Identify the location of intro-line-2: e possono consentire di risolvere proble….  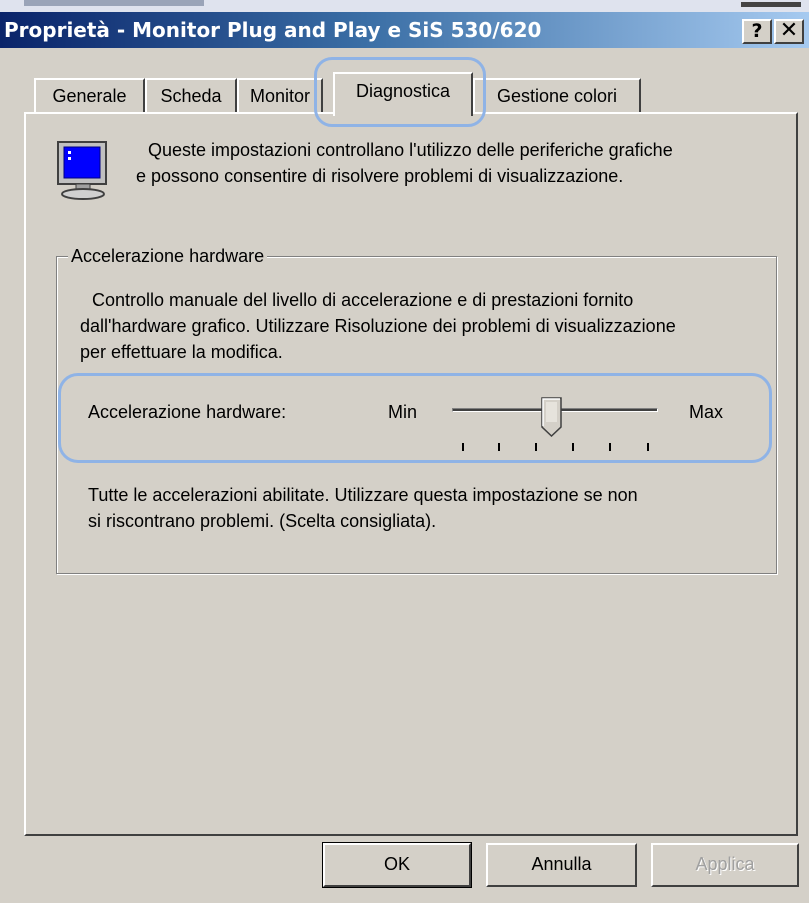
(380, 176).